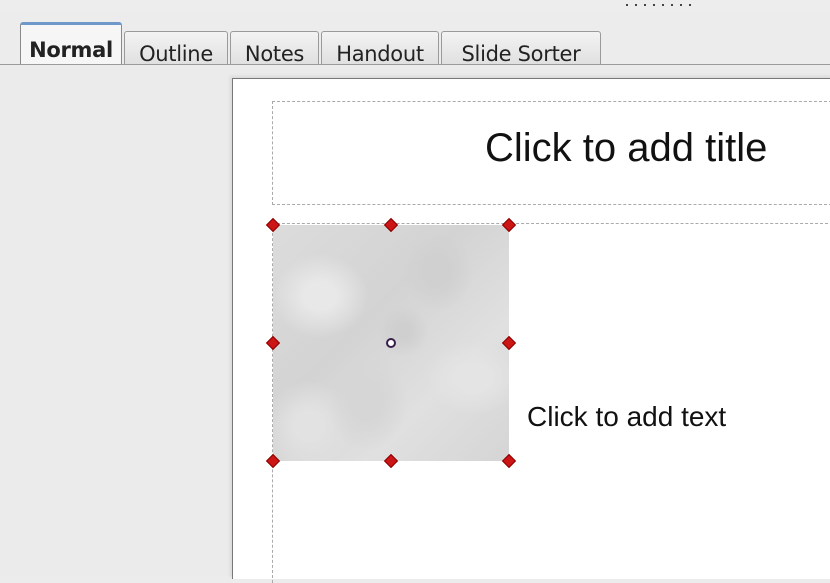 The width and height of the screenshot is (830, 583). Describe the element at coordinates (391, 343) in the screenshot. I see `rotation-pivot-icon` at that location.